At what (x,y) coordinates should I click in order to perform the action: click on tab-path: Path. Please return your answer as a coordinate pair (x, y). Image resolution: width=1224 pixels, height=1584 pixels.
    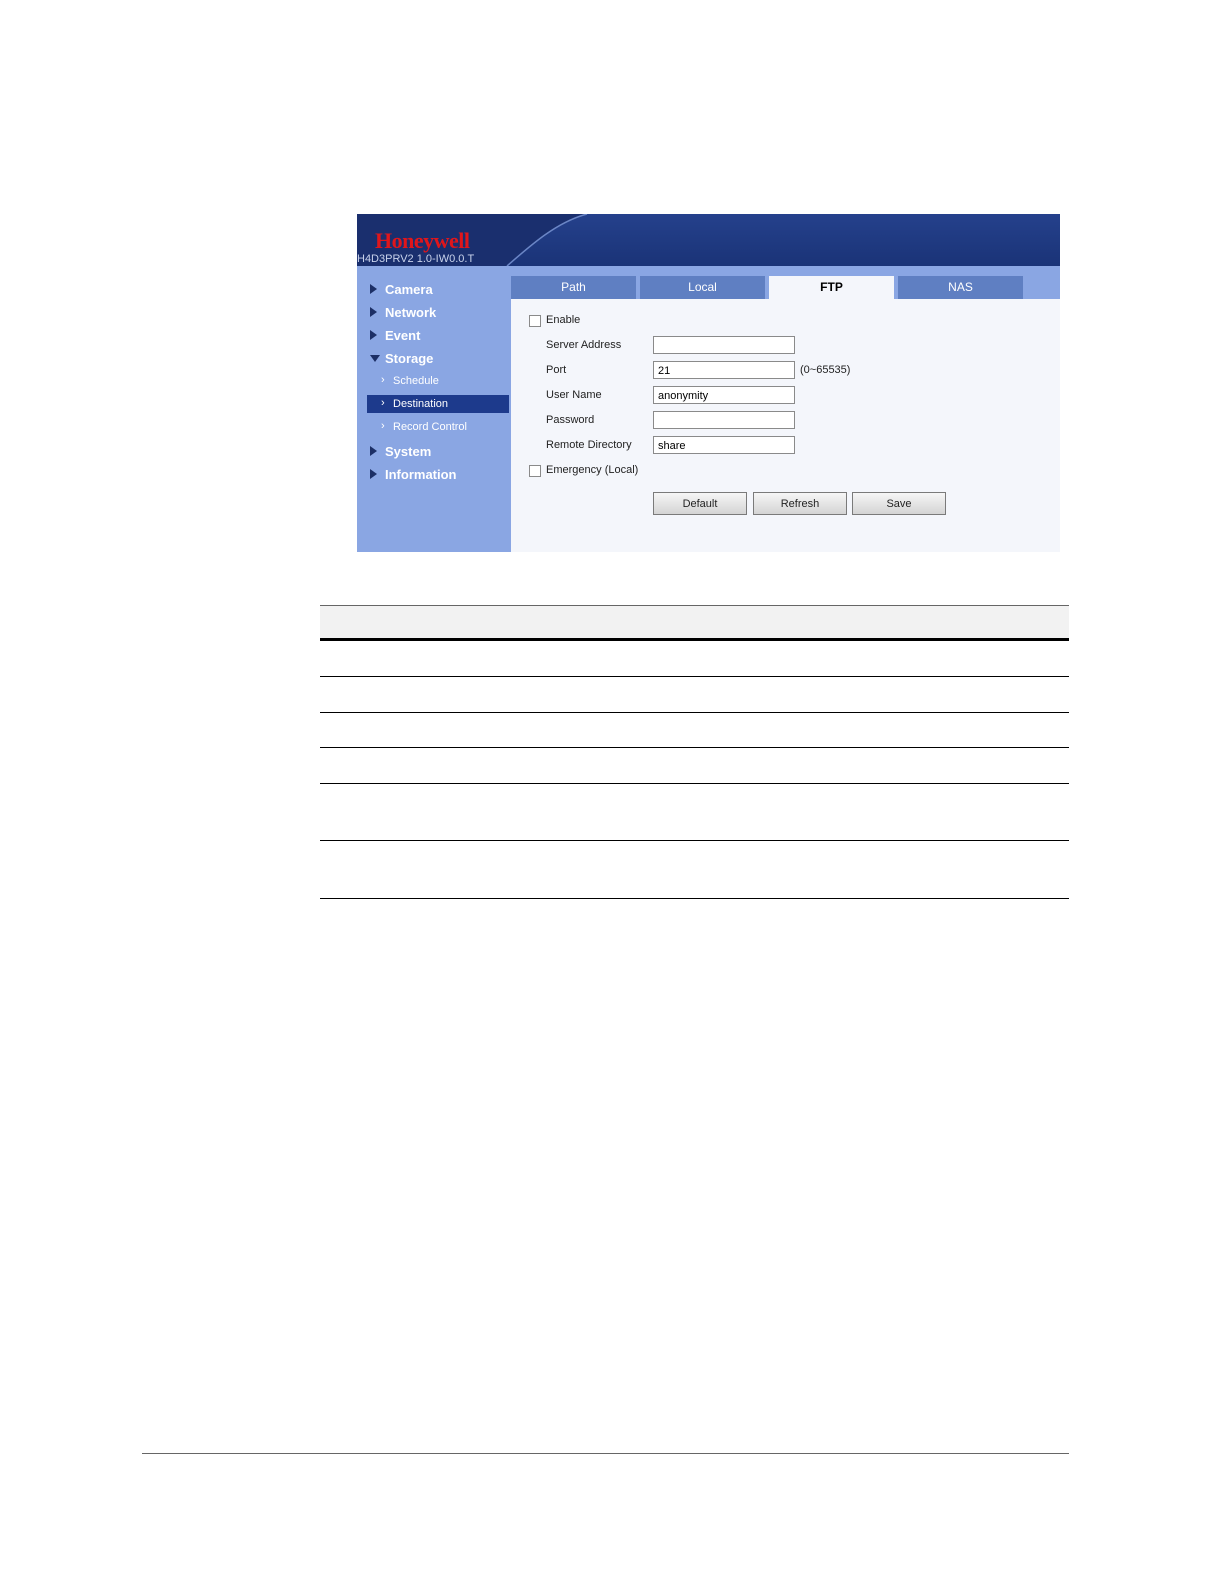
    Looking at the image, I should click on (573, 287).